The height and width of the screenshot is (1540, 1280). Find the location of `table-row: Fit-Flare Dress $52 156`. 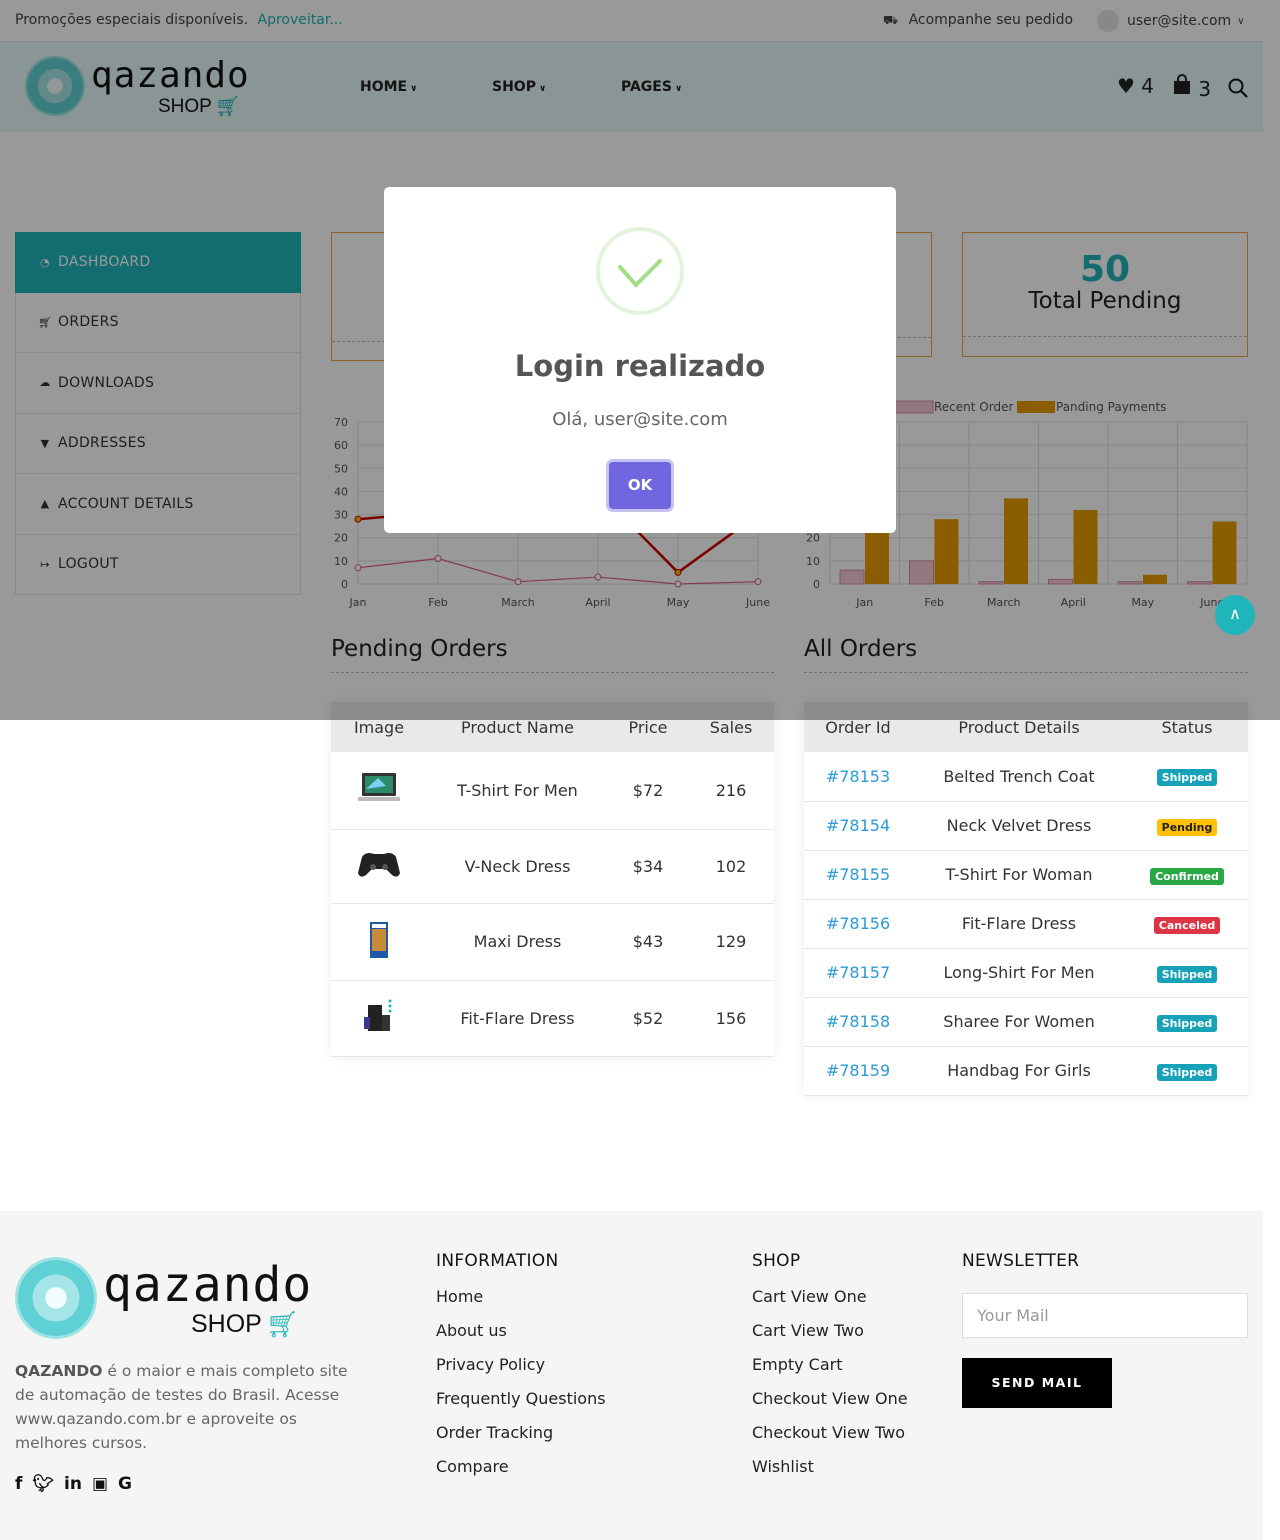

table-row: Fit-Flare Dress $52 156 is located at coordinates (552, 1018).